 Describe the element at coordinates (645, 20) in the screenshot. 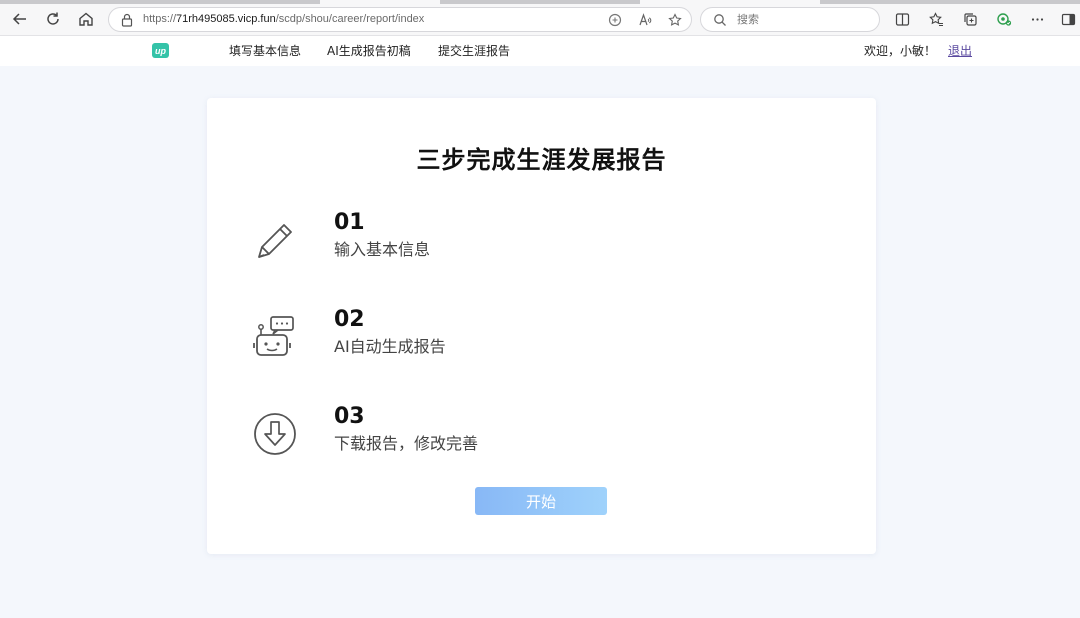

I see `read-aloud-icon` at that location.